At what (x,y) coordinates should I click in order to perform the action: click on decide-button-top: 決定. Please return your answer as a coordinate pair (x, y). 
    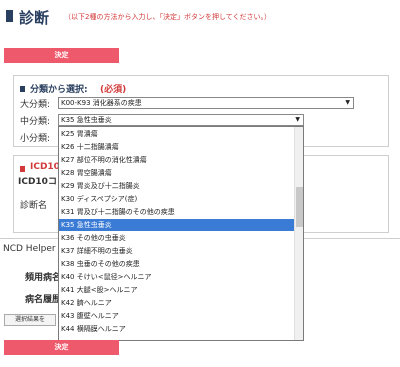
    Looking at the image, I should click on (61, 55).